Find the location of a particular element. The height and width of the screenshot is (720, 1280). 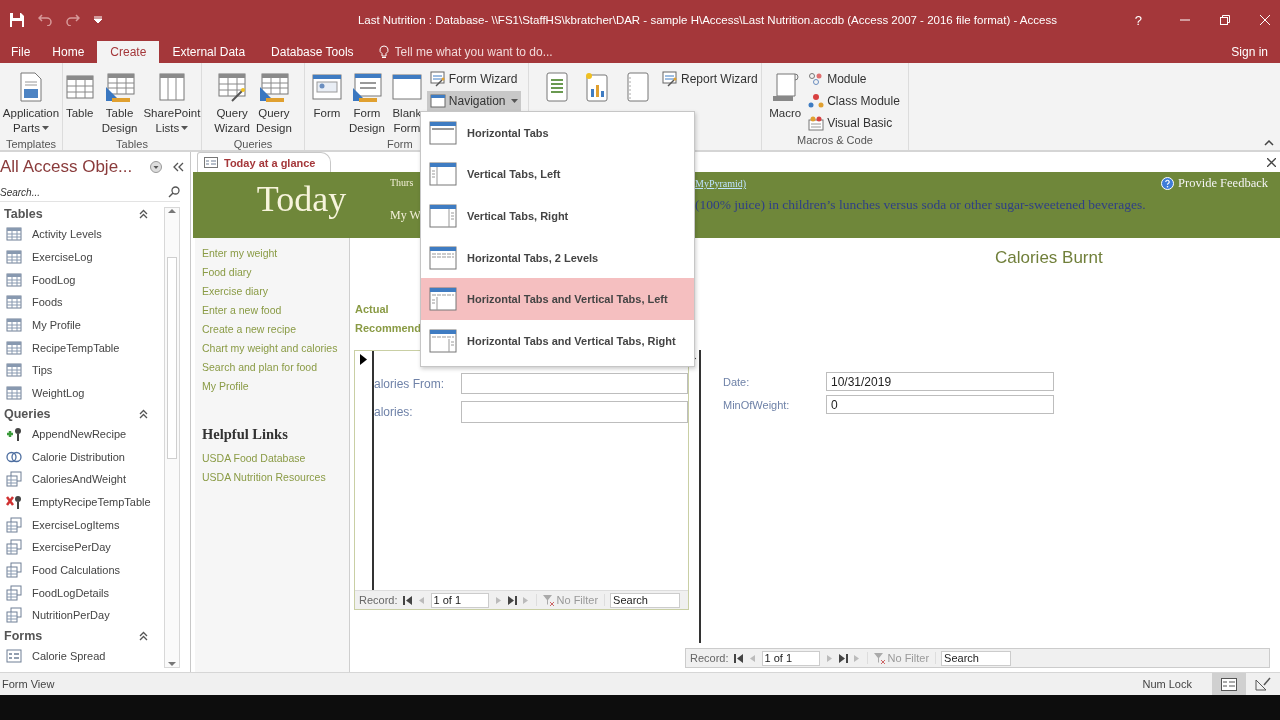

navigation-group-header: Tables is located at coordinates (81, 214).